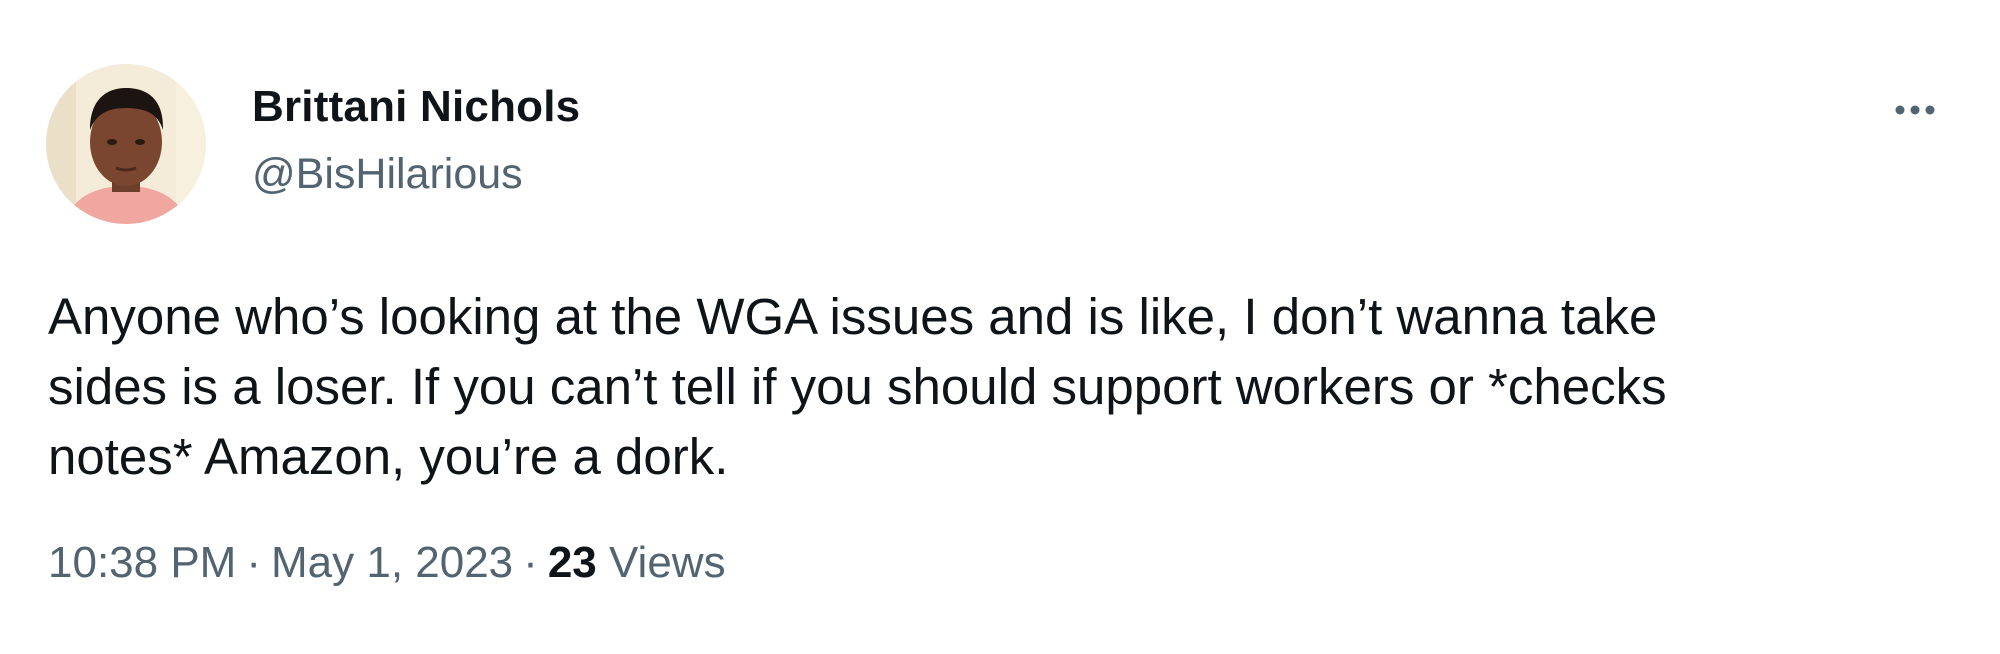 The image size is (2000, 654). What do you see at coordinates (572, 562) in the screenshot?
I see `views-count: 23` at bounding box center [572, 562].